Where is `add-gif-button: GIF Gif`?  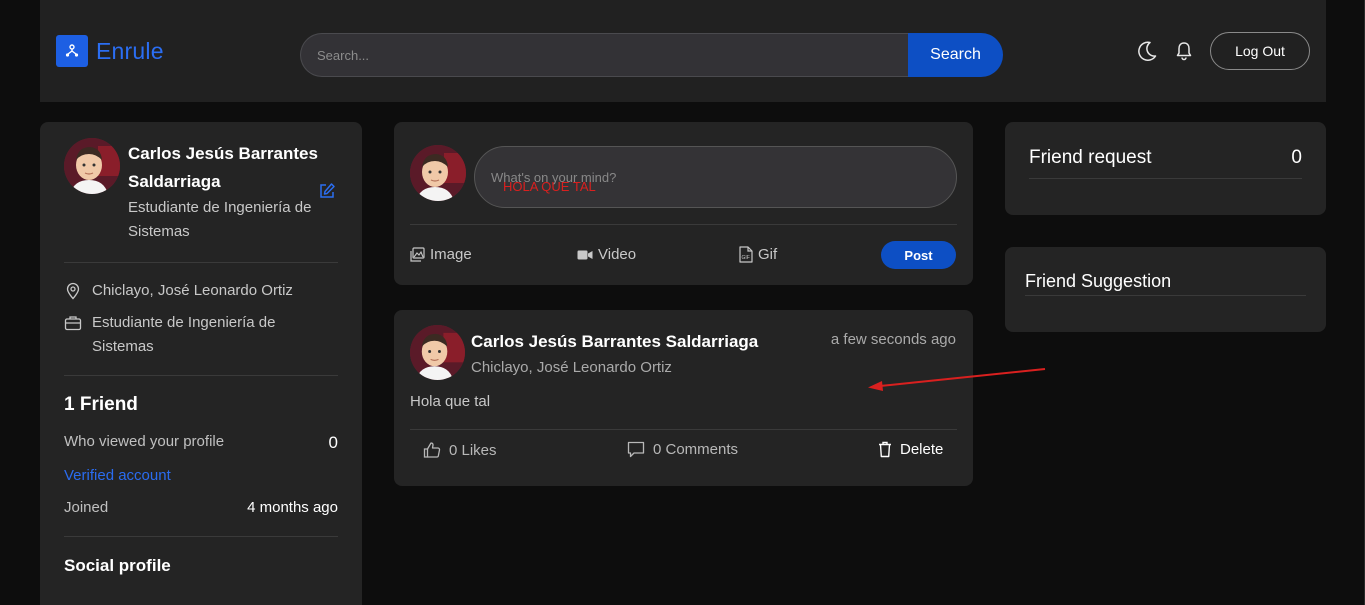 add-gif-button: GIF Gif is located at coordinates (758, 254).